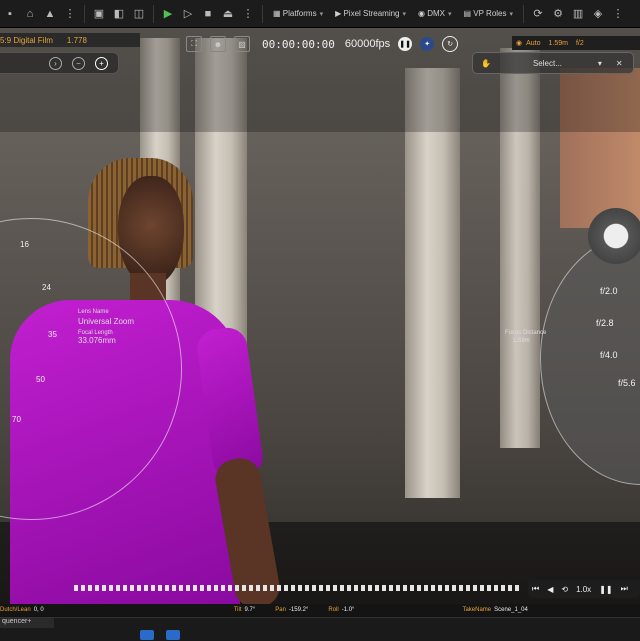  Describe the element at coordinates (188, 14) in the screenshot. I see `step-icon: ▷` at that location.